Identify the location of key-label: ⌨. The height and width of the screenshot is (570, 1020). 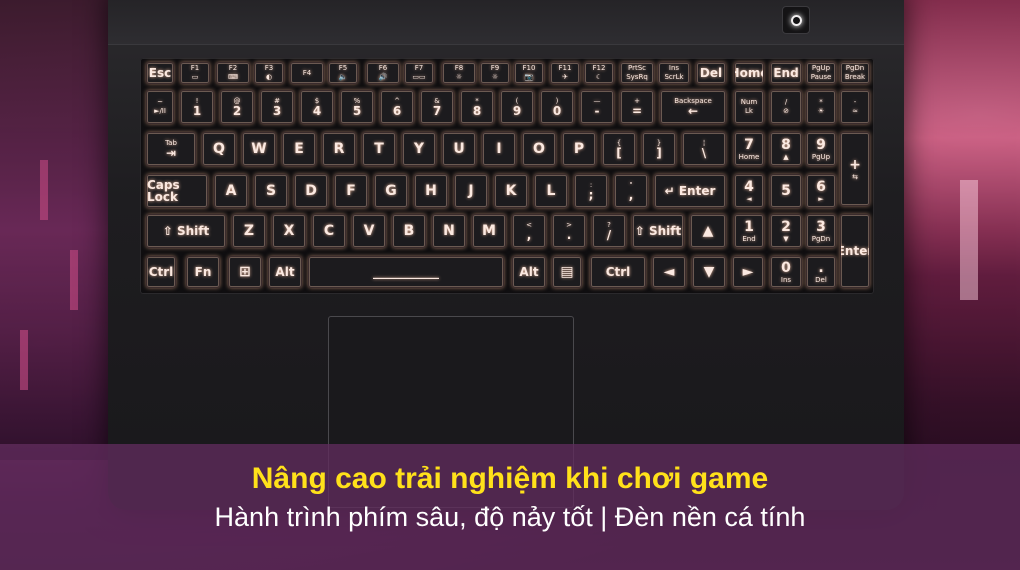
(233, 77).